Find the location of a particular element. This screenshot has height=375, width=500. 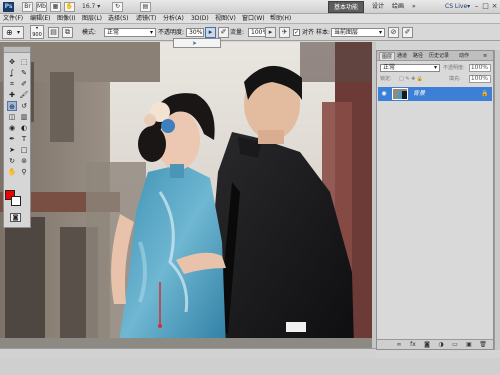

mode-label: 模式: is located at coordinates (89, 32).